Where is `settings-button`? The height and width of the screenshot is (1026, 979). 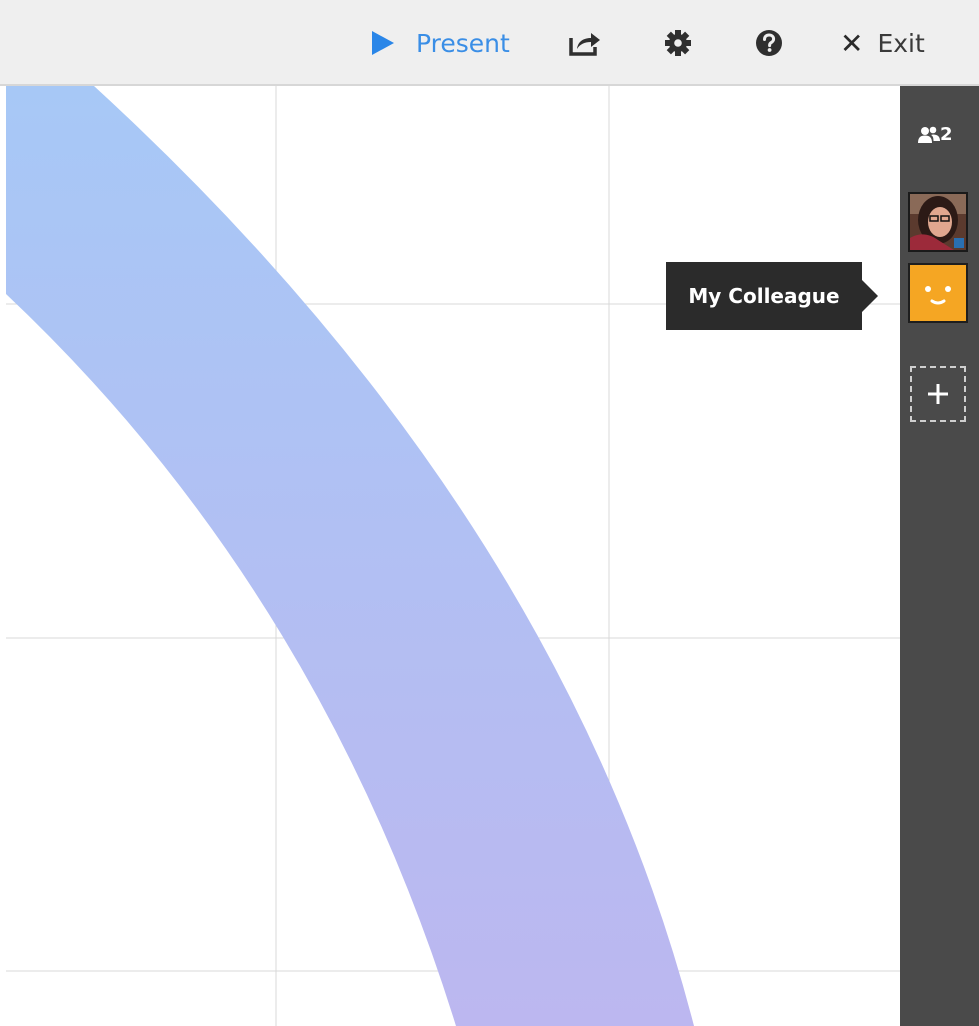
settings-button is located at coordinates (678, 43).